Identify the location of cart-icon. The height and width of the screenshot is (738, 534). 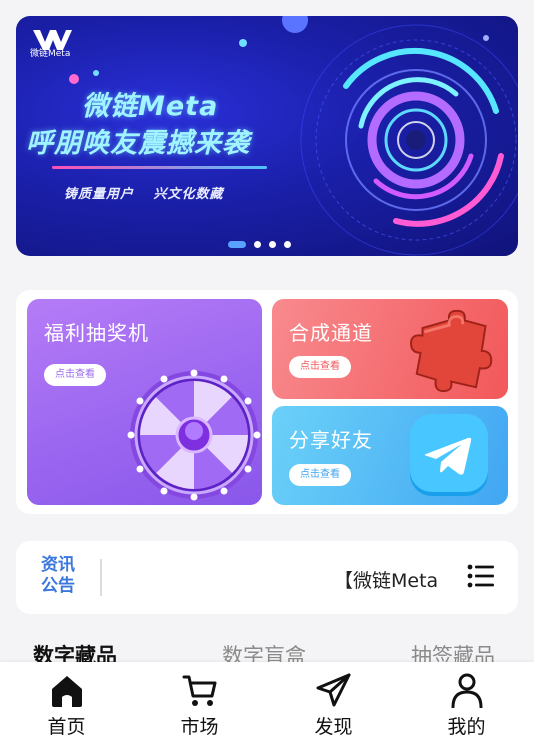
(199, 690).